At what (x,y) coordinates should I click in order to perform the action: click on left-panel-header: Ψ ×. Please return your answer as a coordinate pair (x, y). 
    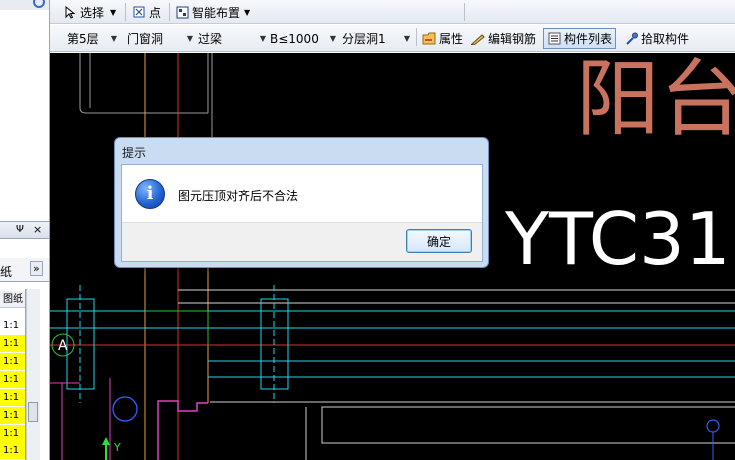
    Looking at the image, I should click on (24, 230).